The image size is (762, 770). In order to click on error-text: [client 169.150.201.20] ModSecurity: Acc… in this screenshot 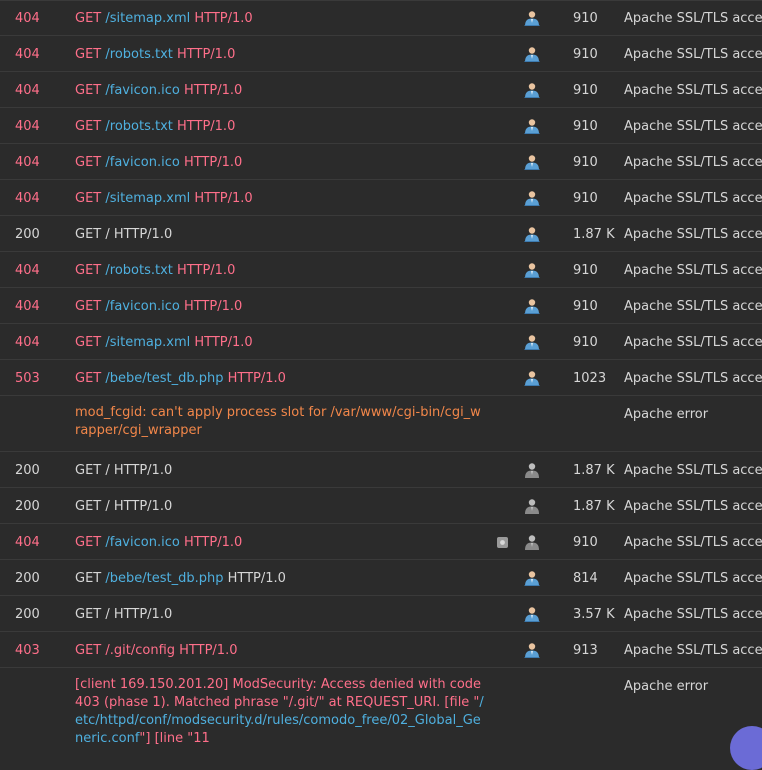, I will do `click(278, 693)`.